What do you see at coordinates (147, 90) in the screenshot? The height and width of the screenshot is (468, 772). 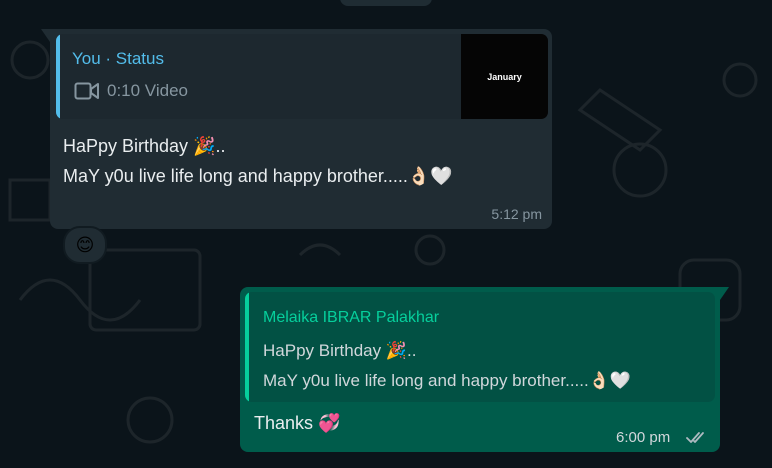 I see `video-duration-label: 0:10 Video` at bounding box center [147, 90].